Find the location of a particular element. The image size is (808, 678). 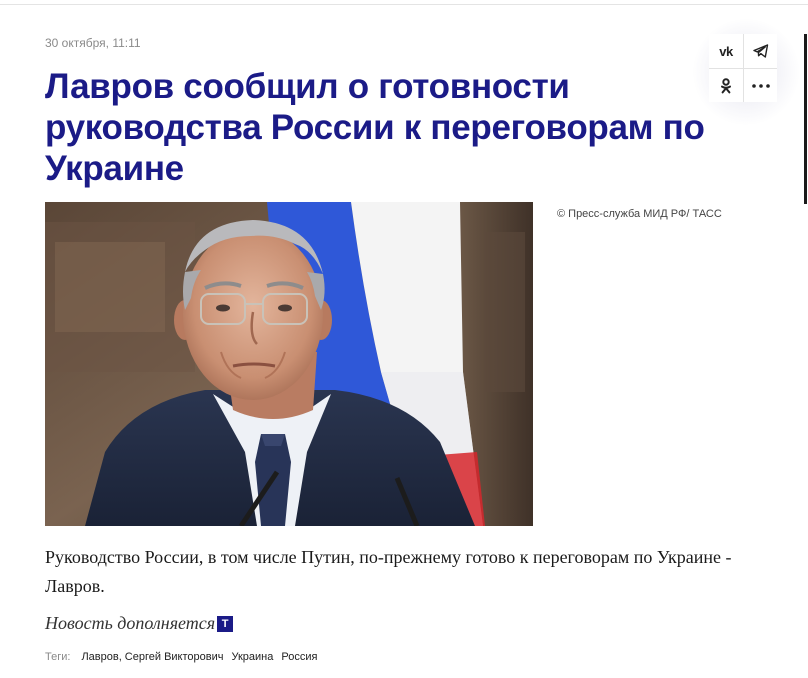

tag-link-lavrov: Лавров, Сергей Викторович is located at coordinates (152, 657).